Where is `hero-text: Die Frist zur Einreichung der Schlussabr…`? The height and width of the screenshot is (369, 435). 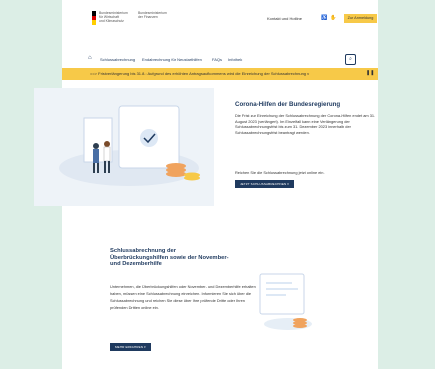 hero-text: Die Frist zur Einreichung der Schlussabr… is located at coordinates (305, 124).